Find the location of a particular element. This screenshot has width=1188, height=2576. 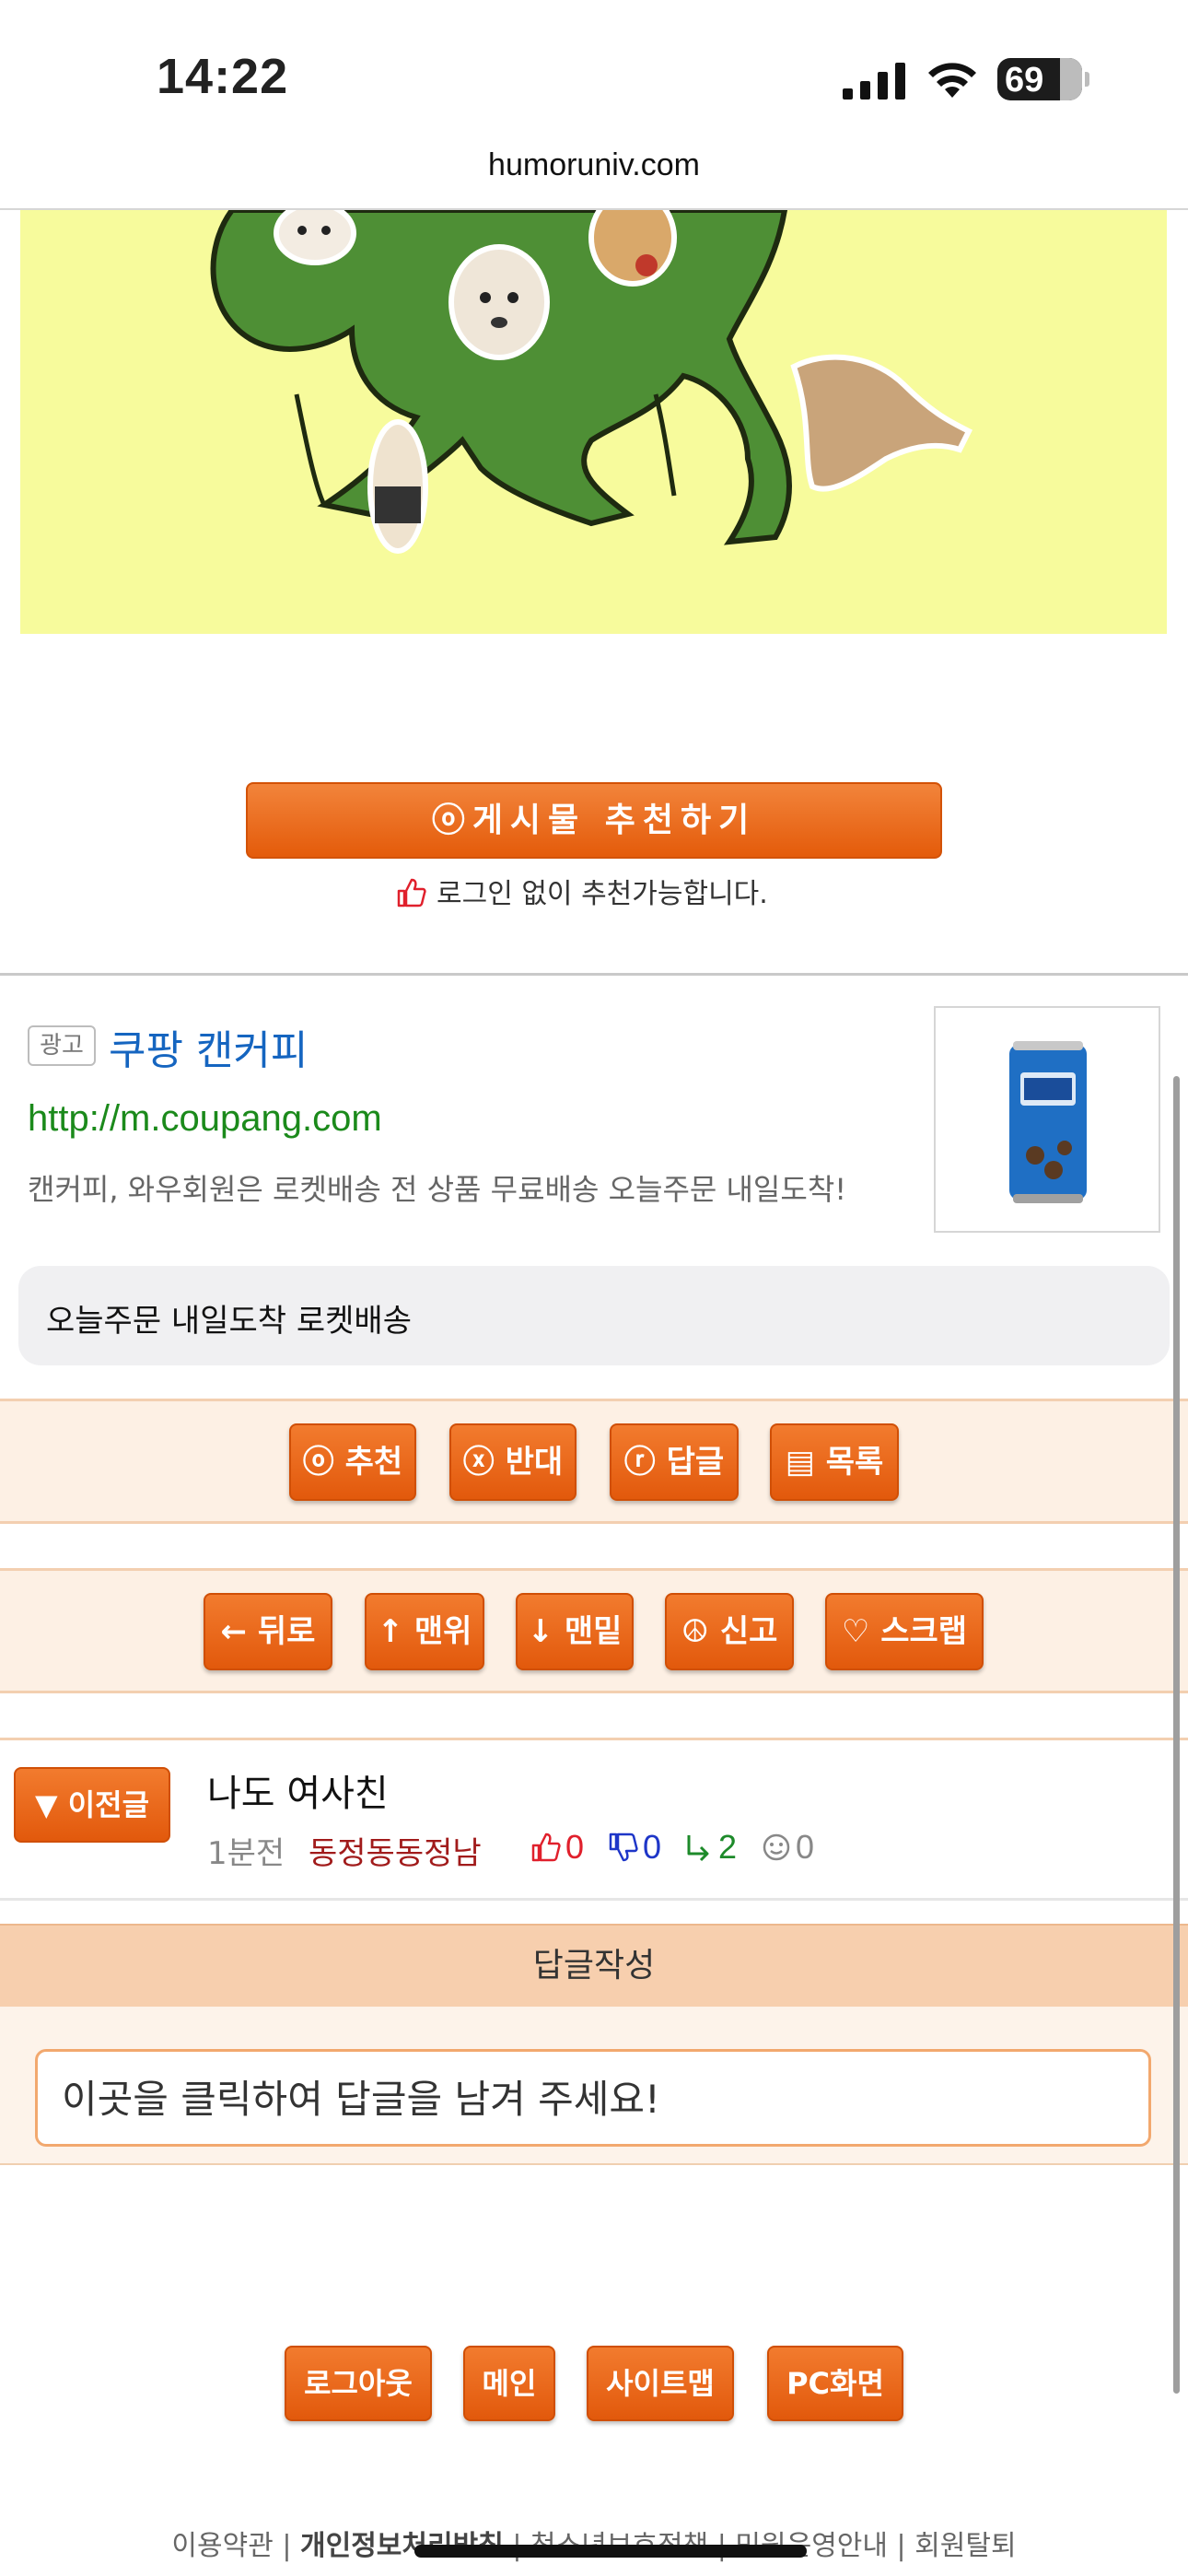

reply-value: 2 is located at coordinates (728, 1847).